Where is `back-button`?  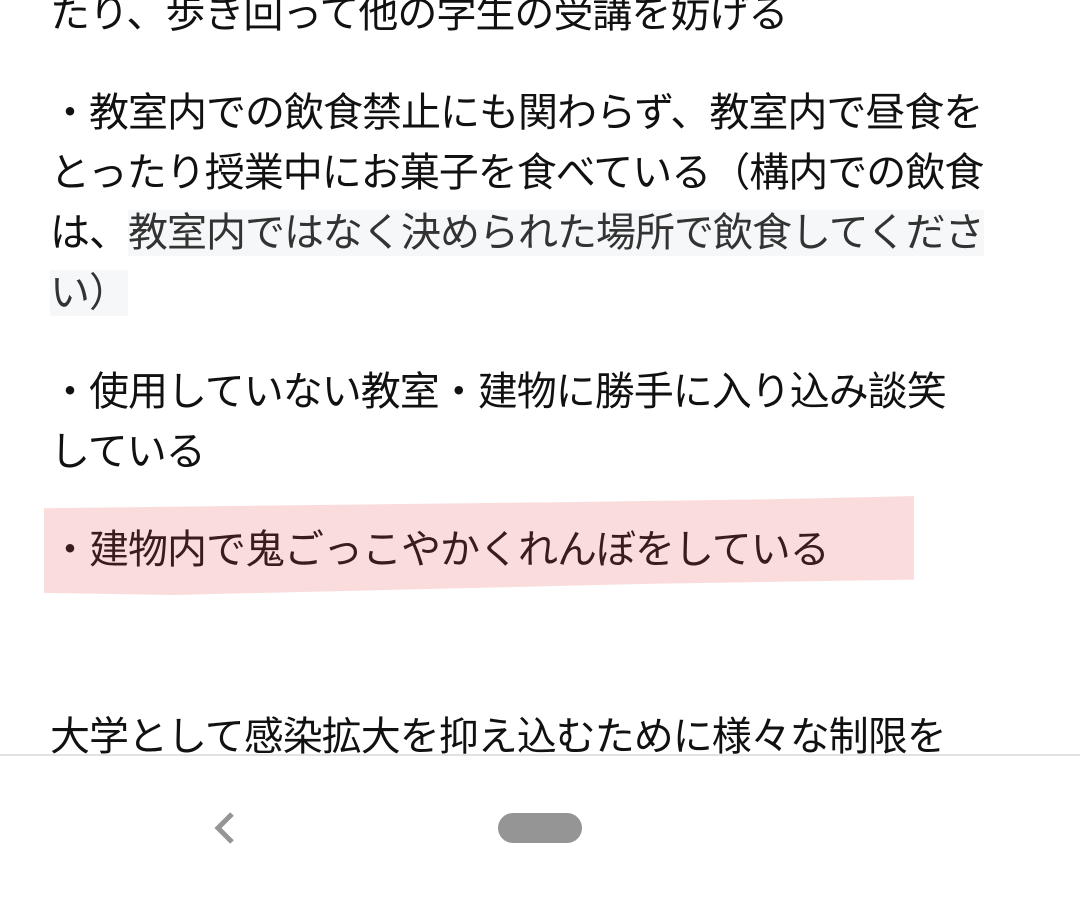
back-button is located at coordinates (225, 828).